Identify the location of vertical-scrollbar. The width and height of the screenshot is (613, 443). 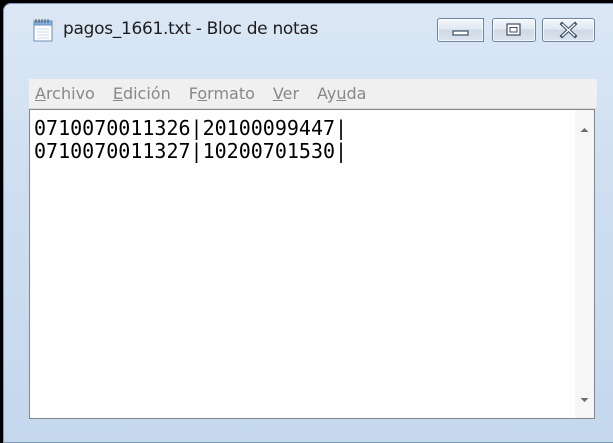
(584, 264).